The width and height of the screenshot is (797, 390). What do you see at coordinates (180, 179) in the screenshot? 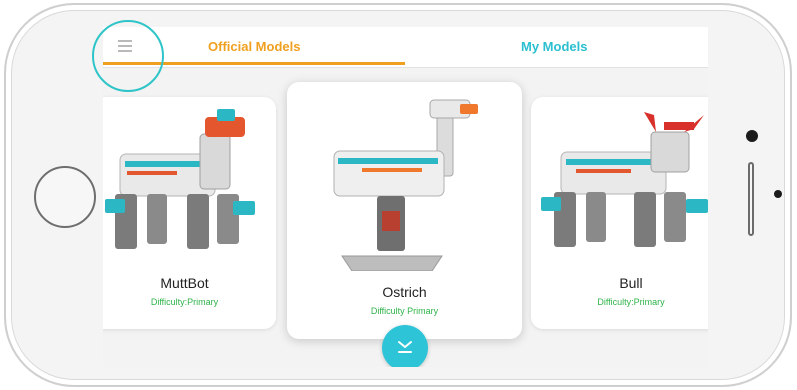
I see `muttbot-robot-image` at bounding box center [180, 179].